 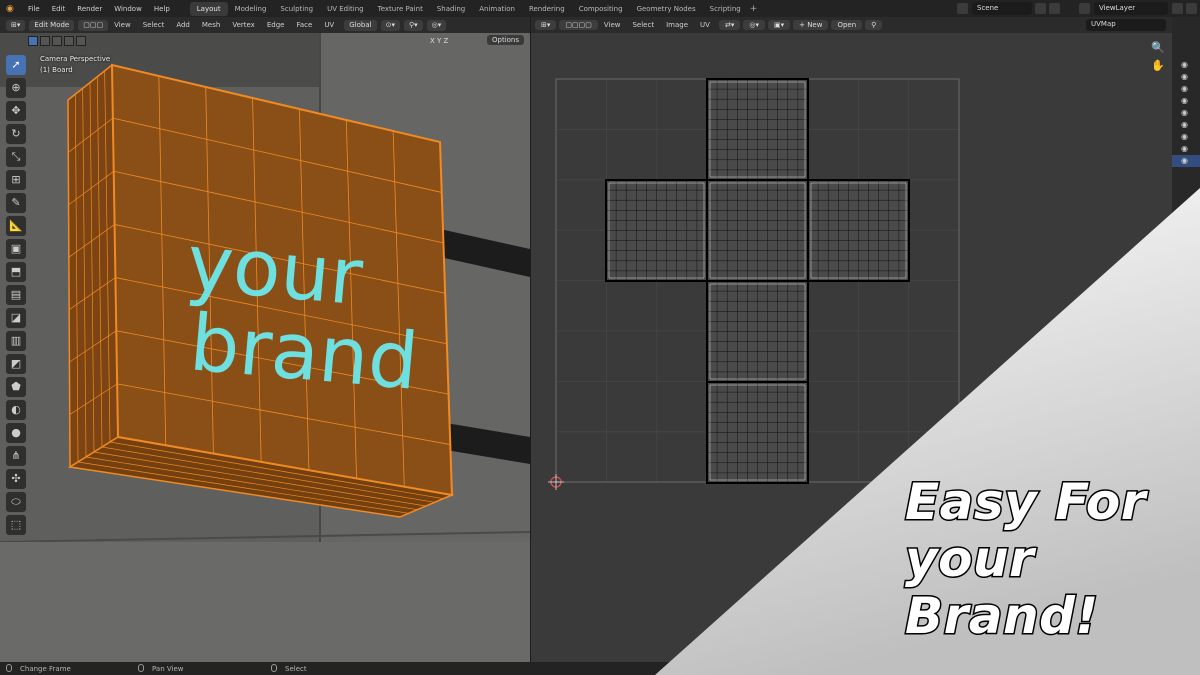 I want to click on tab-compositing: Compositing, so click(x=601, y=9).